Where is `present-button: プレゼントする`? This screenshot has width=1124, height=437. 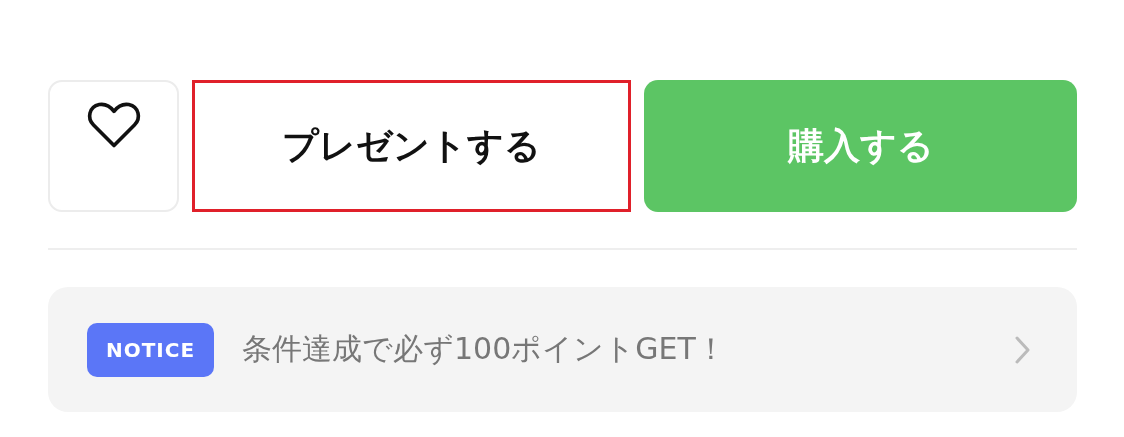 present-button: プレゼントする is located at coordinates (411, 146).